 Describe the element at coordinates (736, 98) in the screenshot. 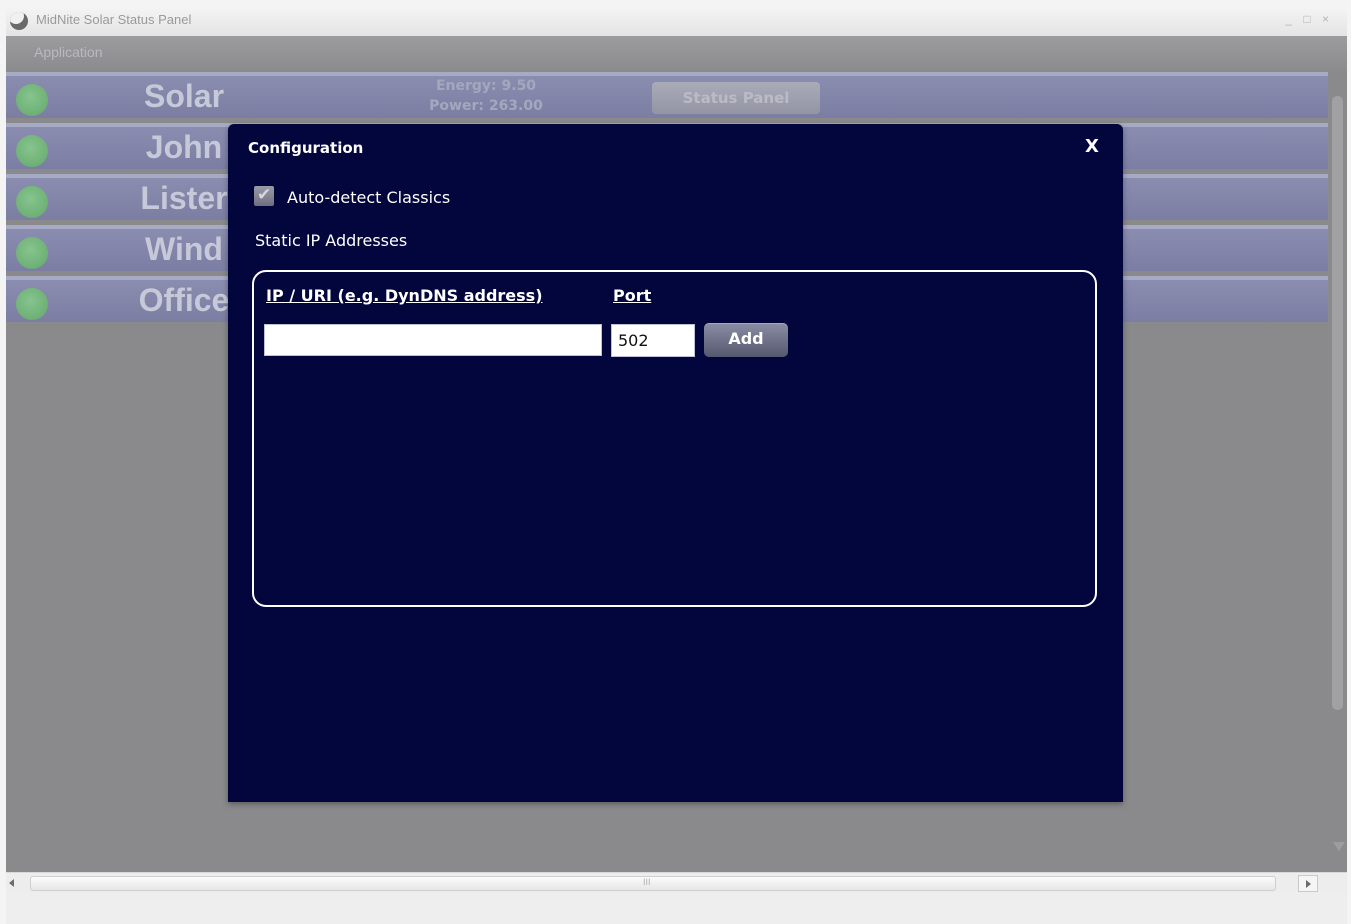

I see `status-panel-button: Status Panel` at that location.